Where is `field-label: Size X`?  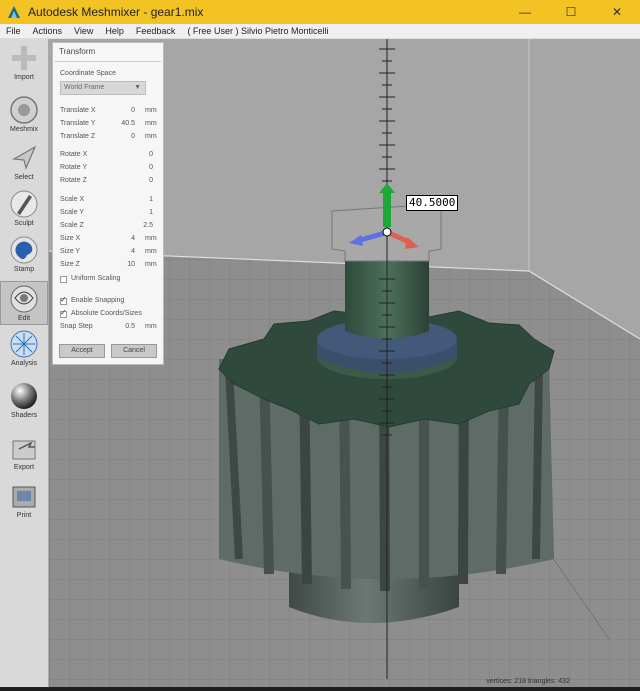 field-label: Size X is located at coordinates (70, 238).